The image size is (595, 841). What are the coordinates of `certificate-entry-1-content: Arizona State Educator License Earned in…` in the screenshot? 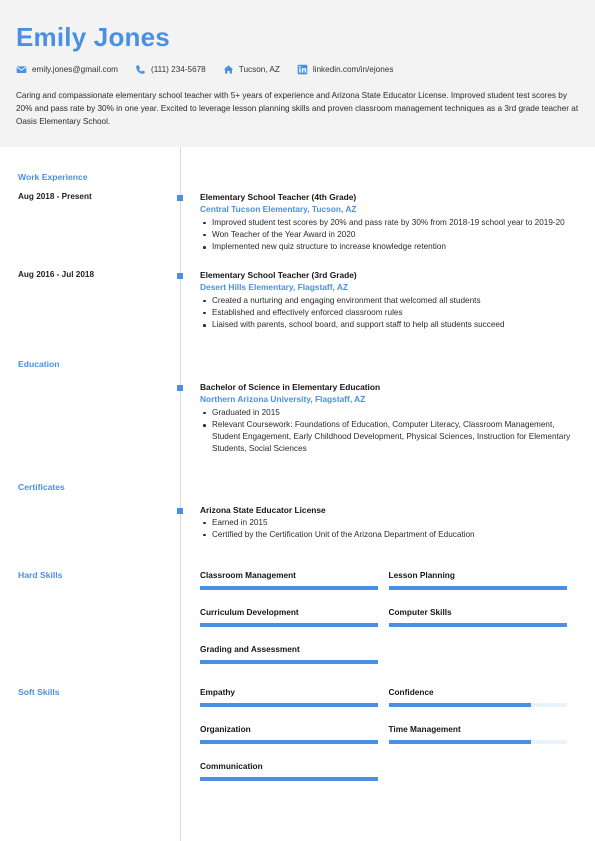 It's located at (377, 522).